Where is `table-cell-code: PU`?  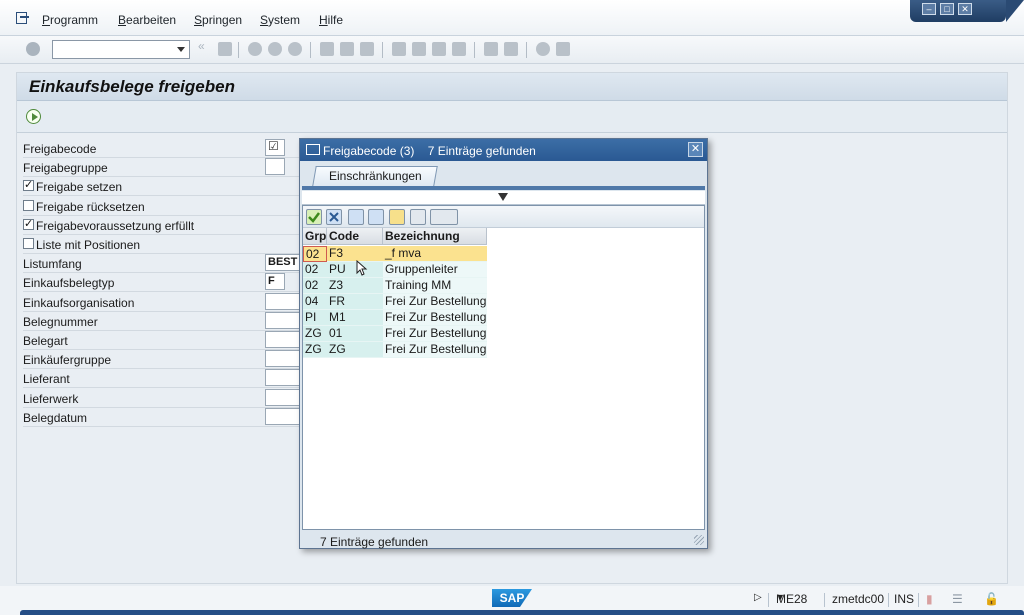 table-cell-code: PU is located at coordinates (355, 270).